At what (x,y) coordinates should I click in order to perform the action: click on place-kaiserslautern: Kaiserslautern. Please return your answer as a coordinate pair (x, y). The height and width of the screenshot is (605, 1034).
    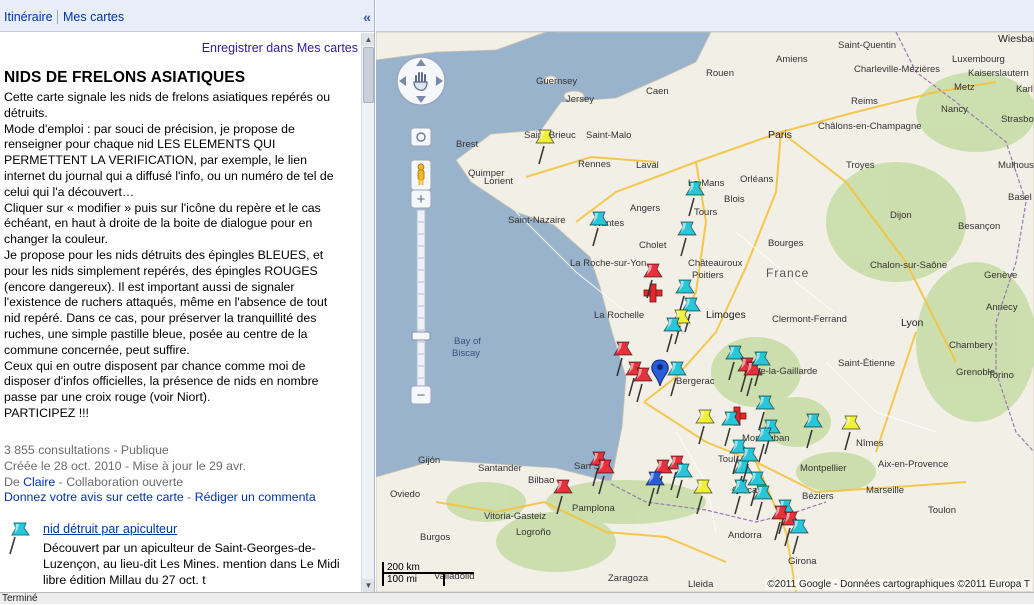
    Looking at the image, I should click on (998, 73).